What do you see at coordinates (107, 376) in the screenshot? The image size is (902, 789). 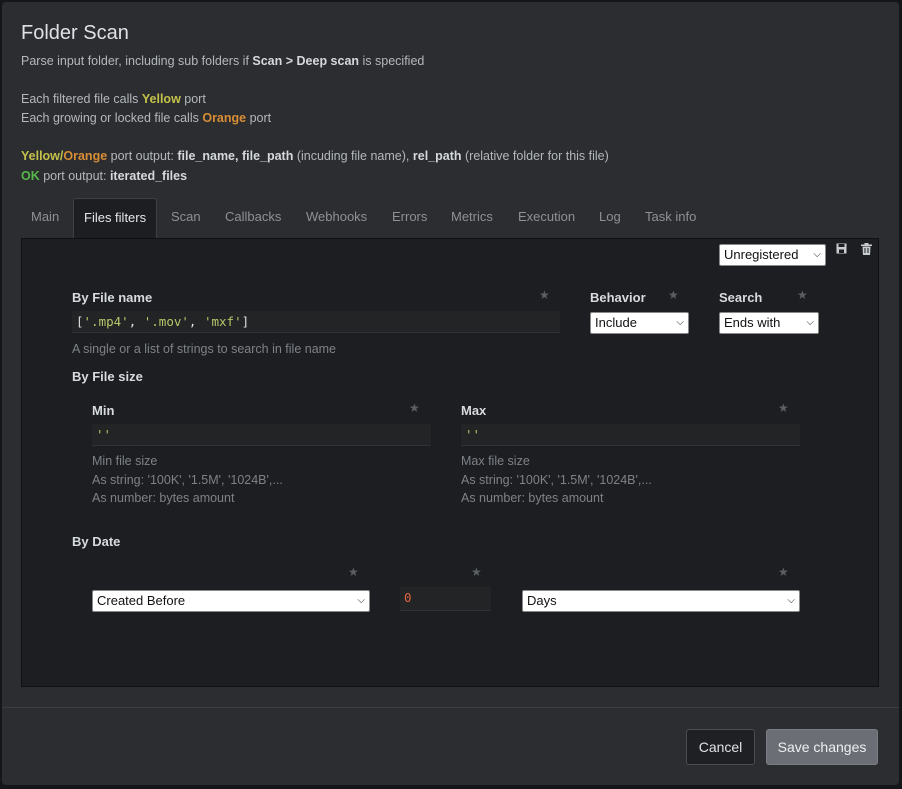 I see `by-file-size-label: By File size` at bounding box center [107, 376].